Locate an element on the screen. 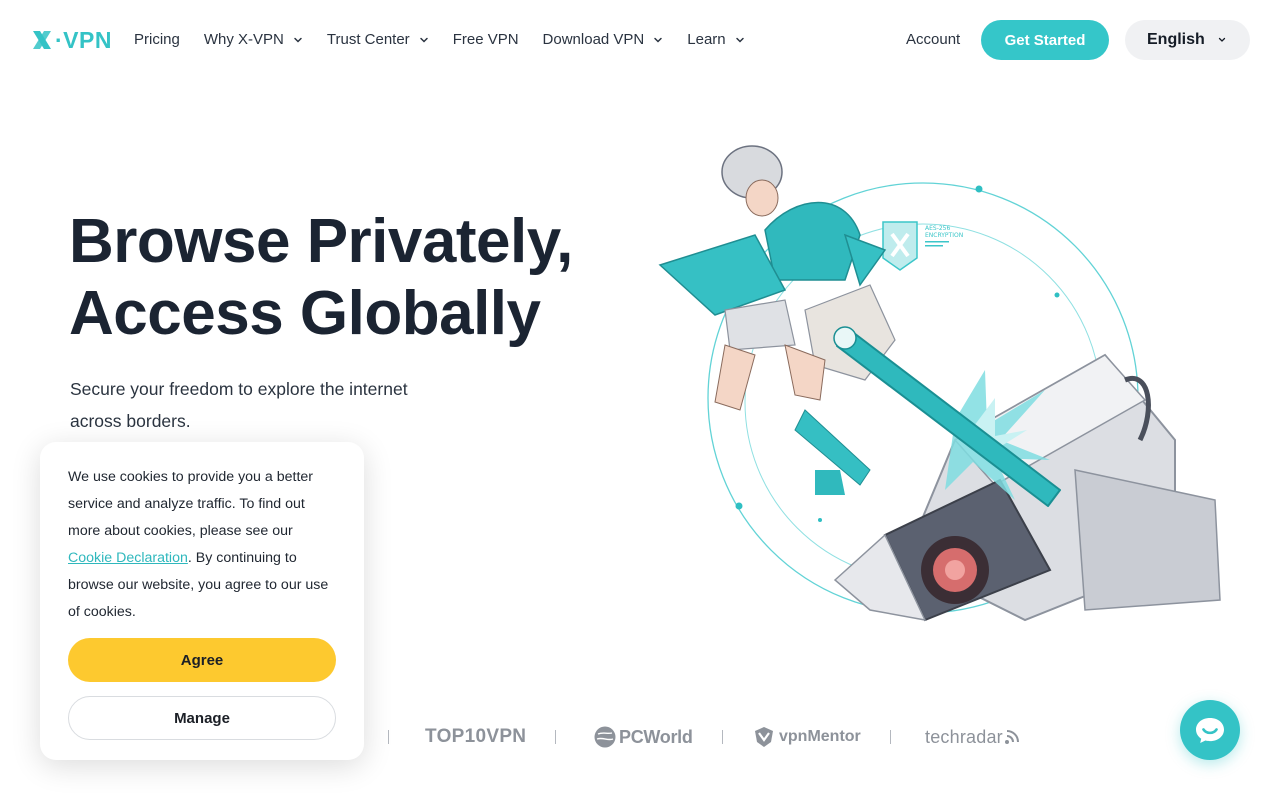 This screenshot has height=800, width=1280. radar-icon is located at coordinates (1011, 737).